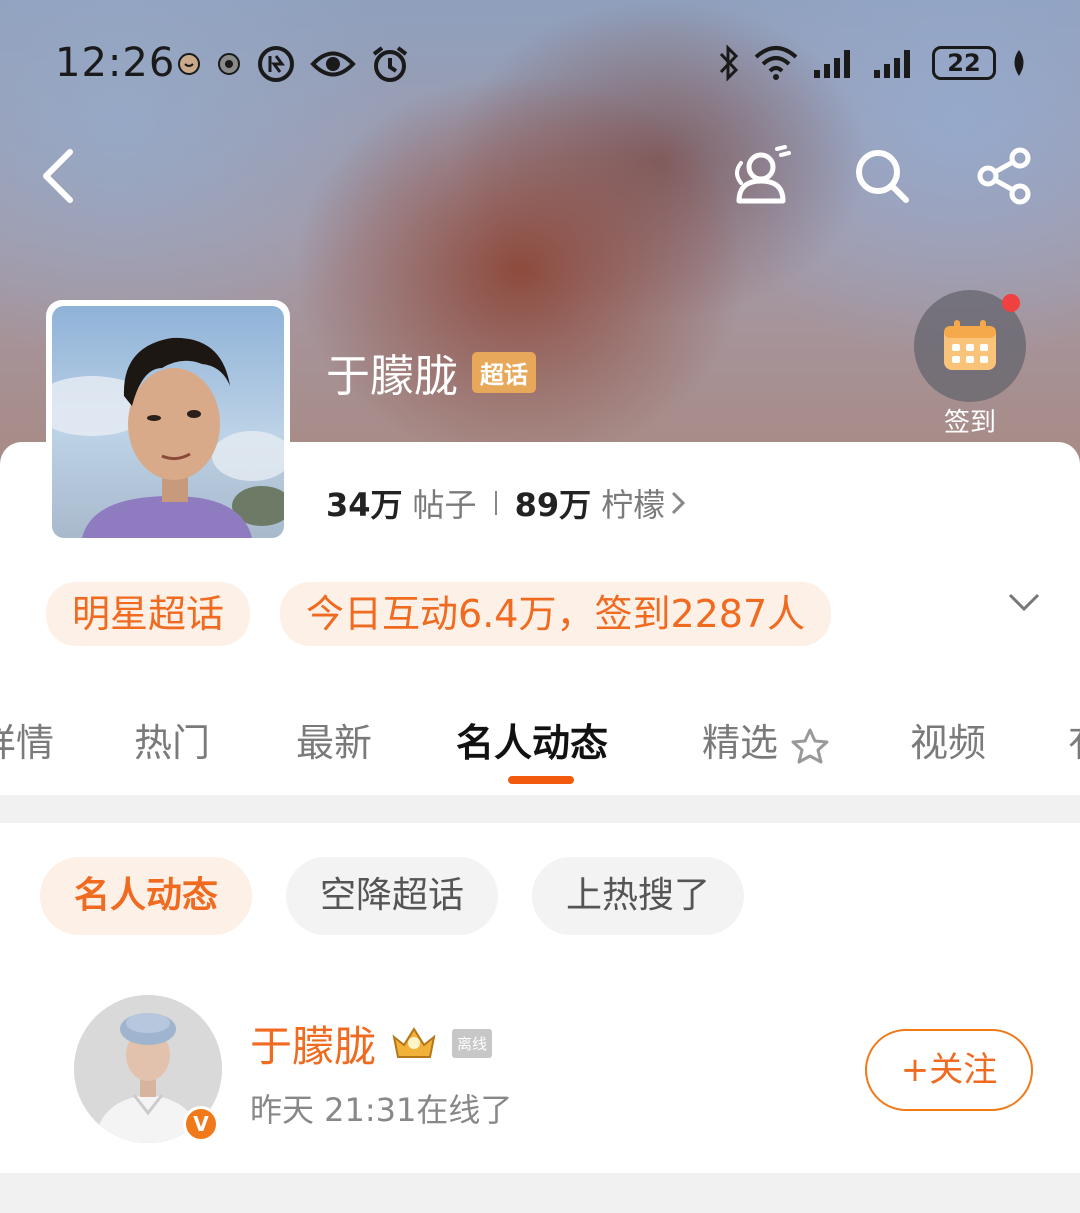 The image size is (1080, 1213). What do you see at coordinates (540, 63) in the screenshot?
I see `status-bar: 12:26 22` at bounding box center [540, 63].